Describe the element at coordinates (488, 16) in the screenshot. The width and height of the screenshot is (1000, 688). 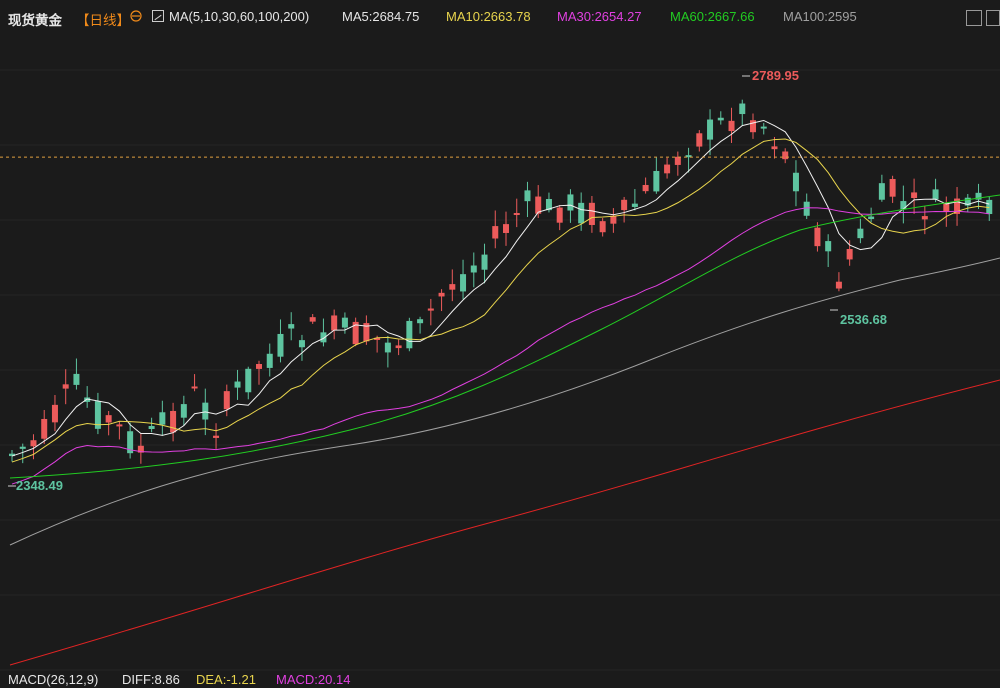
I see `ma10-value: MA10:2663.78` at that location.